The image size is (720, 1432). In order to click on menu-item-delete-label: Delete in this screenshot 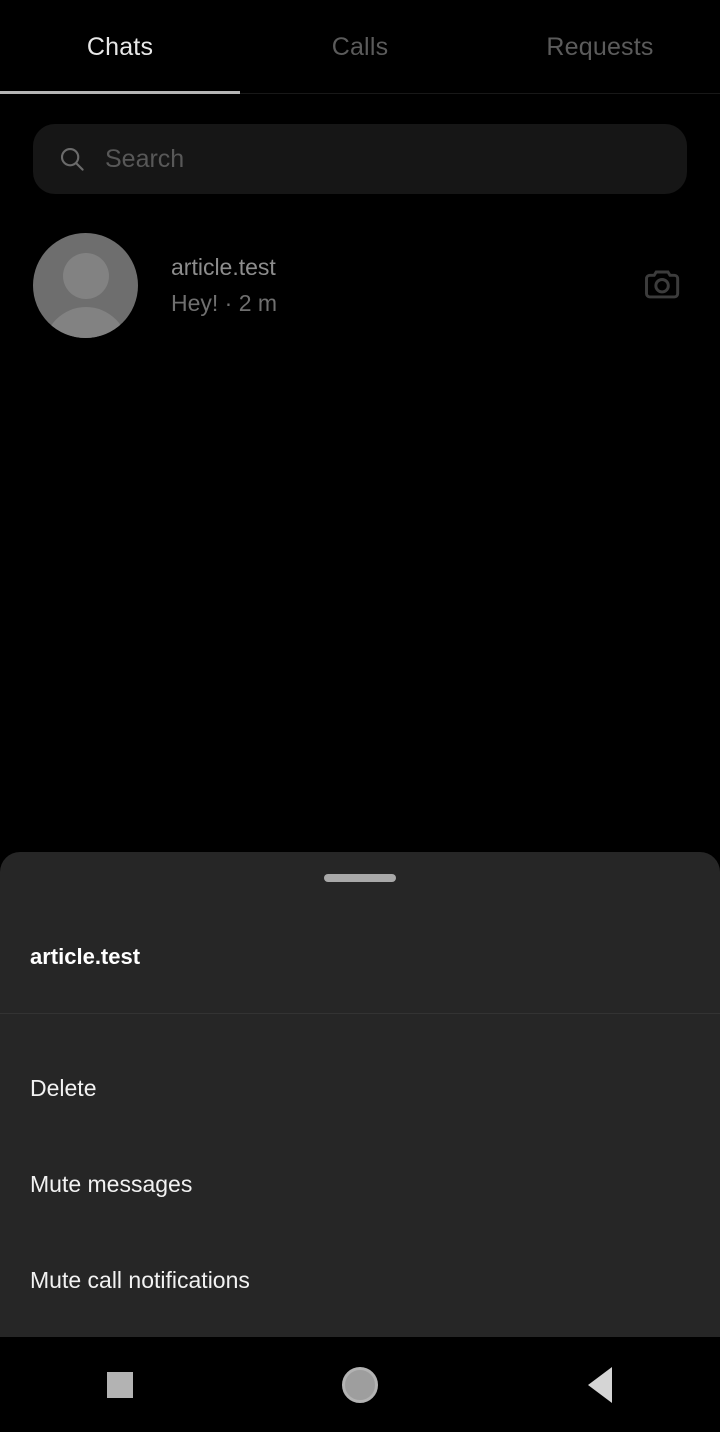, I will do `click(63, 1087)`.